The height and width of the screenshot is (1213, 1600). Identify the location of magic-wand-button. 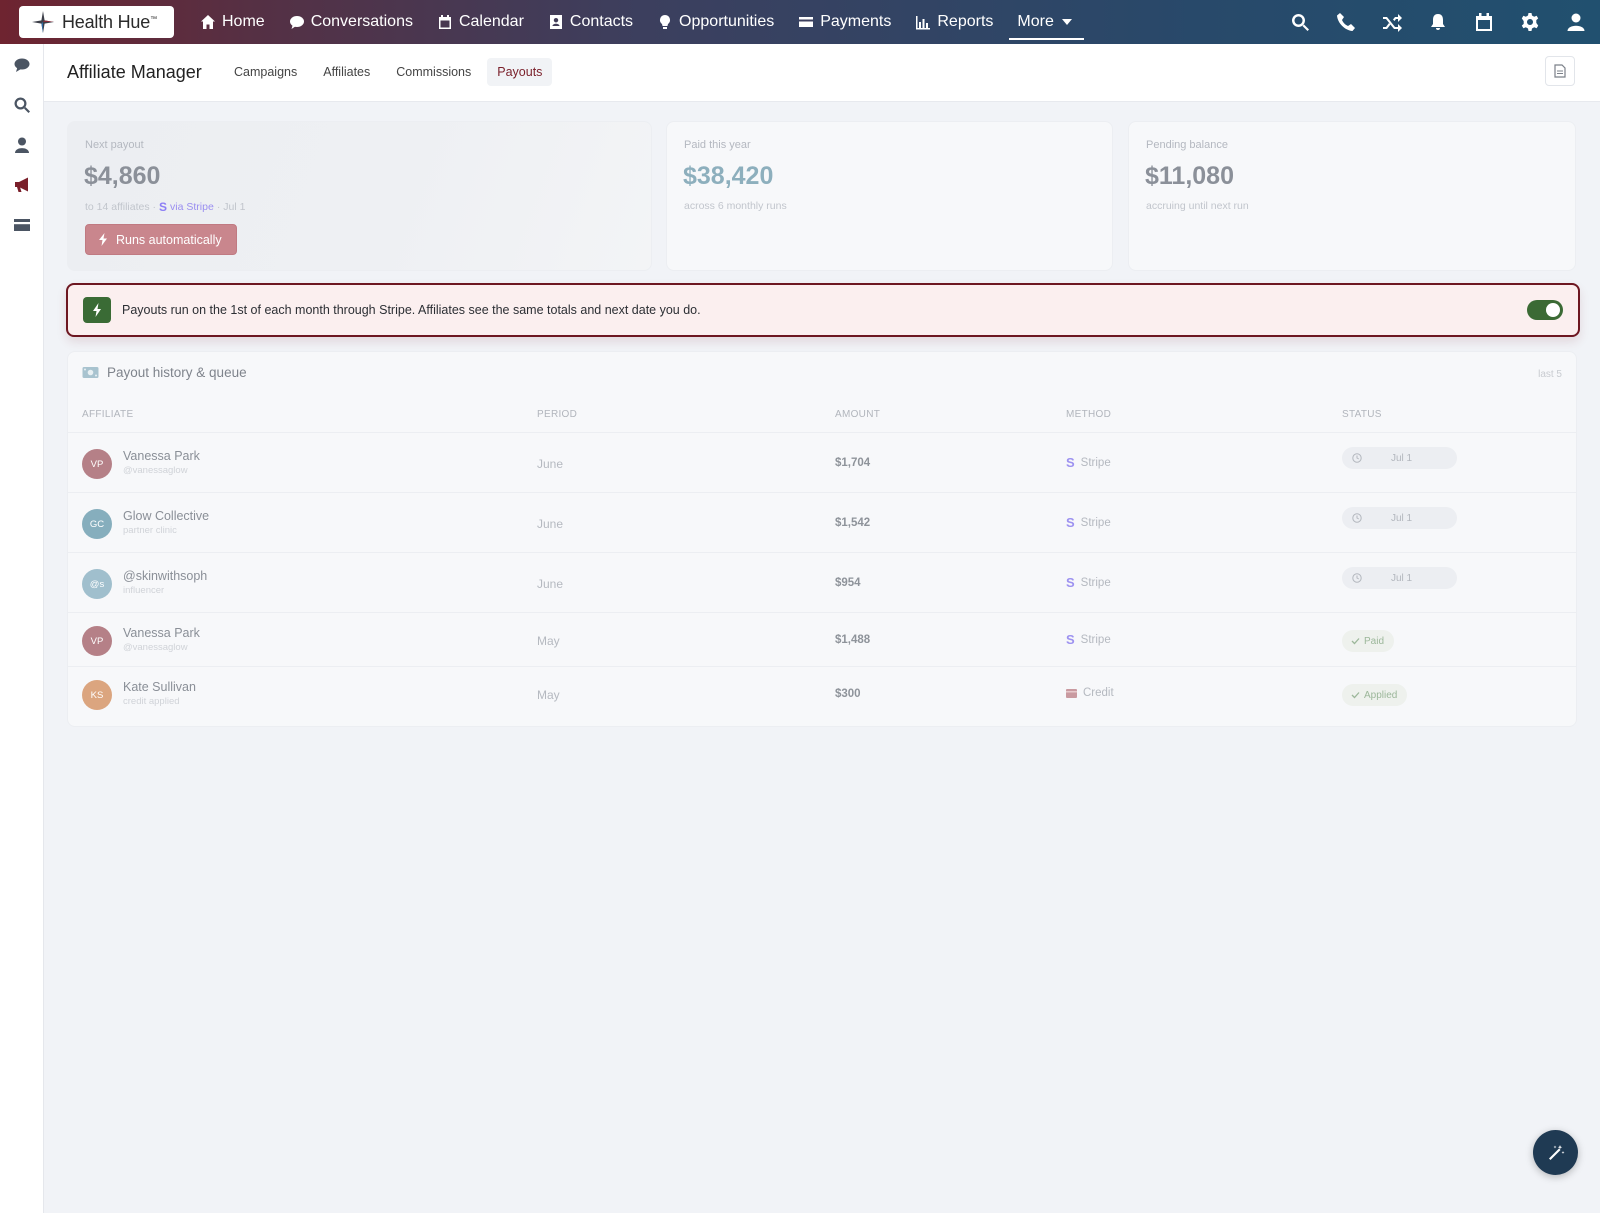
(1555, 1152).